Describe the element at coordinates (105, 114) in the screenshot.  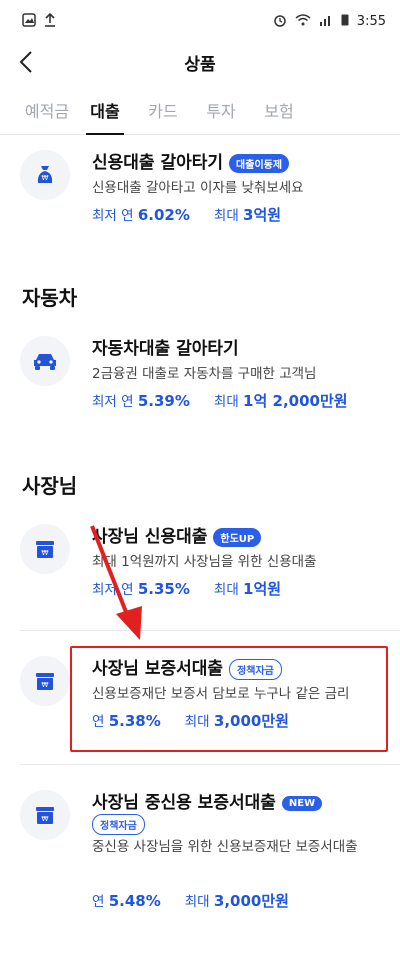
I see `tab-loans: 대출` at that location.